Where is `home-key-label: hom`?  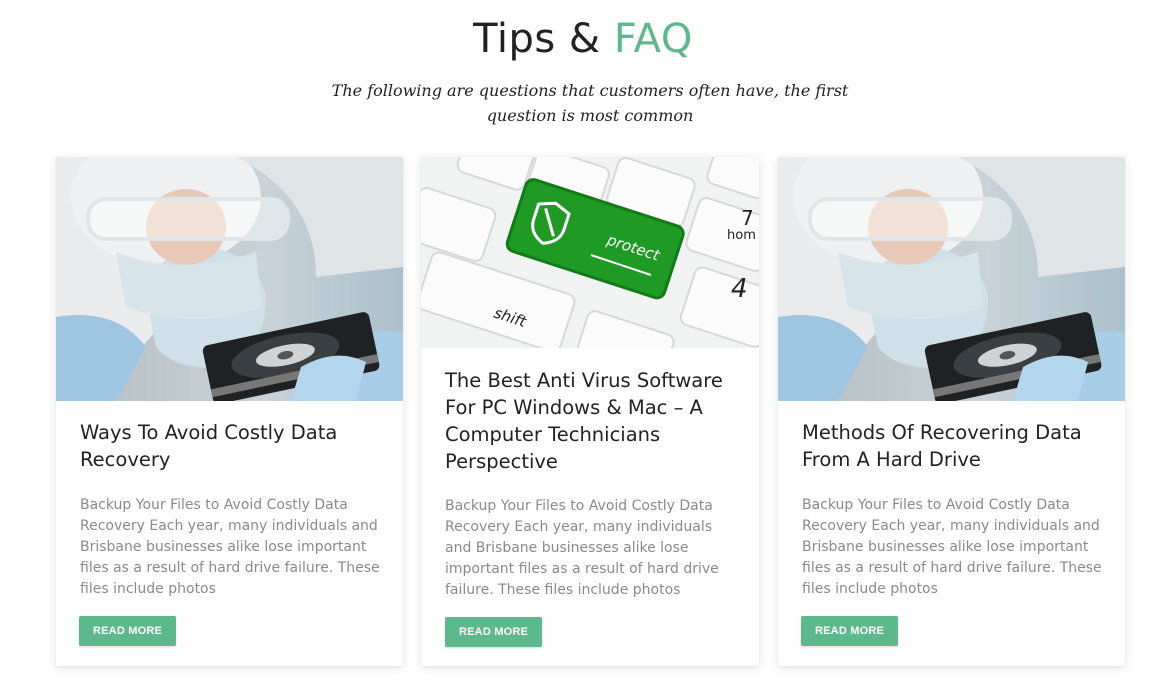 home-key-label: hom is located at coordinates (741, 235).